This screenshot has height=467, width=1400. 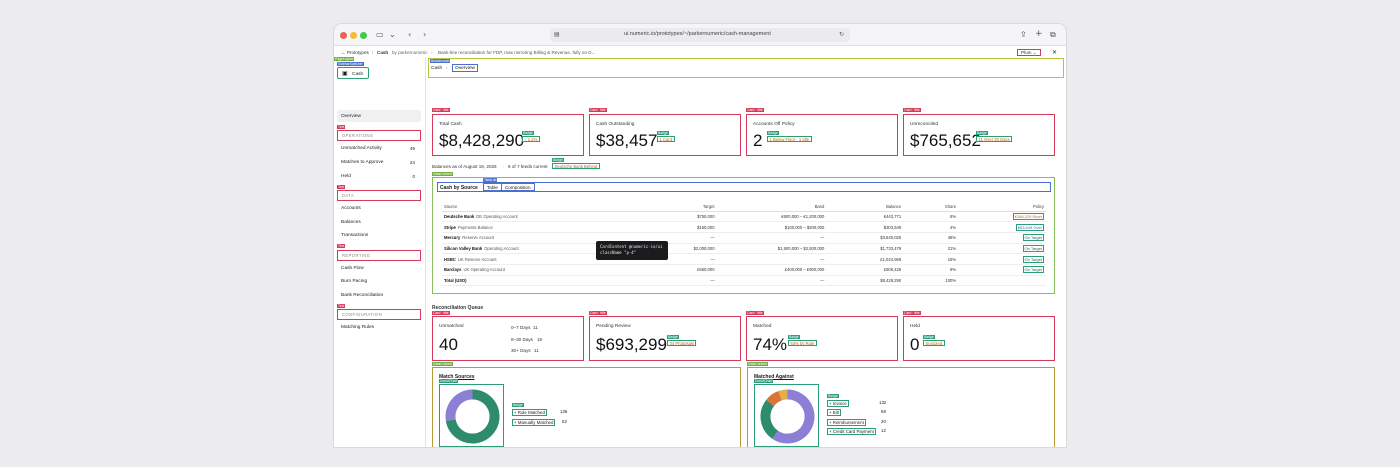 What do you see at coordinates (465, 68) in the screenshot?
I see `breadcrumb-item-overview: Overview` at bounding box center [465, 68].